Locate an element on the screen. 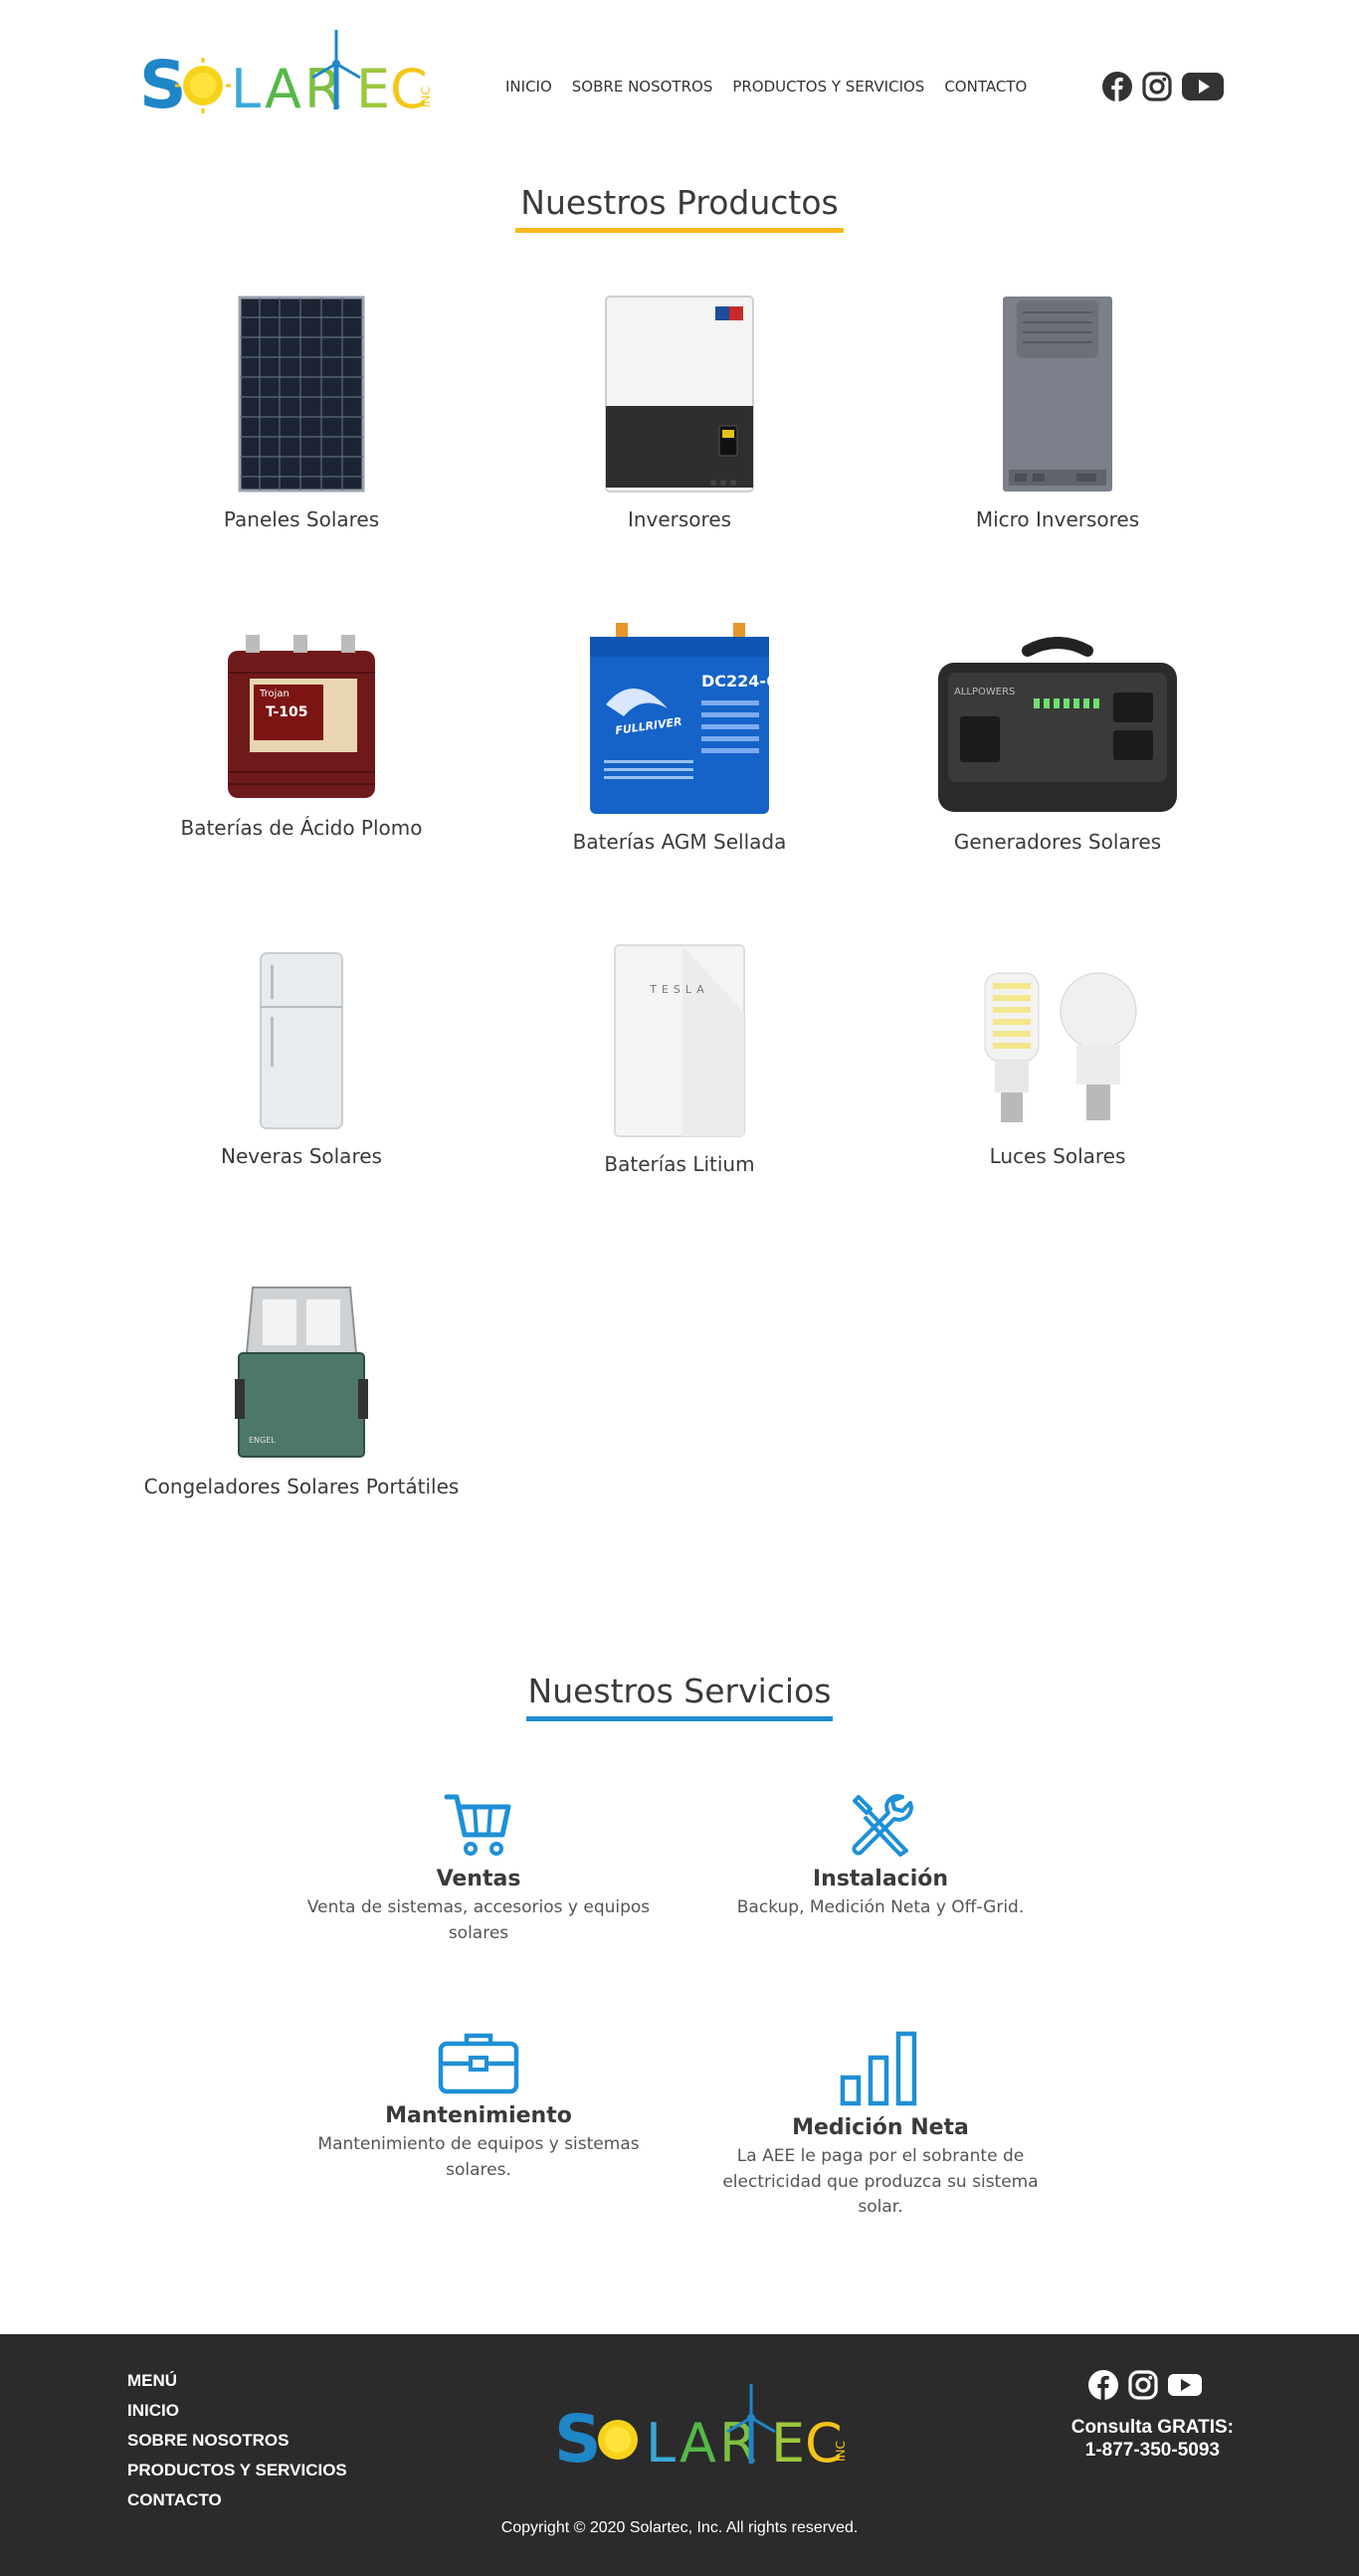 The height and width of the screenshot is (2576, 1359). product-label: Baterías Litium is located at coordinates (679, 1164).